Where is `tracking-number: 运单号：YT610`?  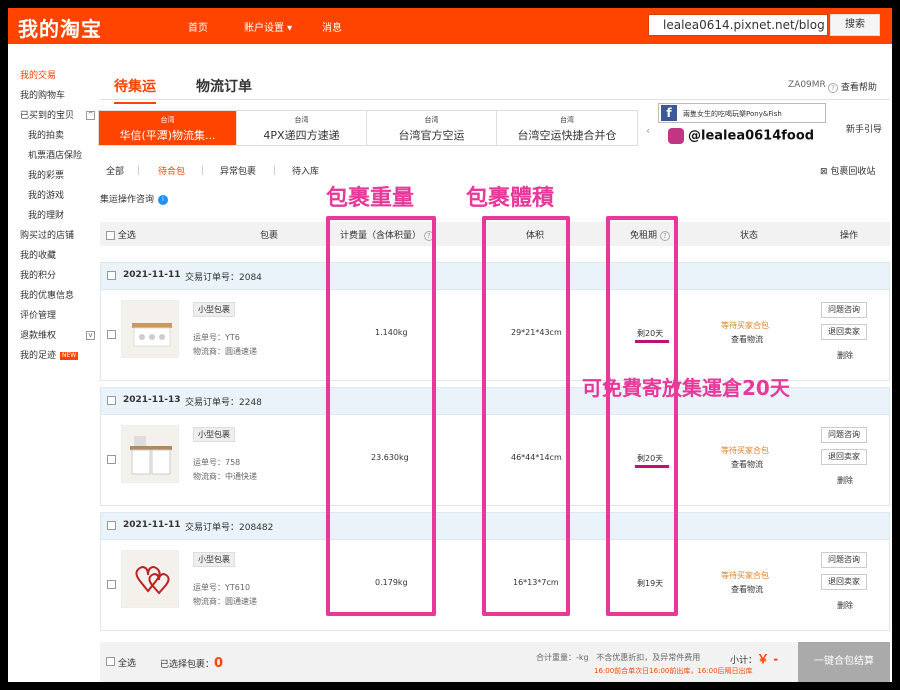 tracking-number: 运单号：YT610 is located at coordinates (222, 587).